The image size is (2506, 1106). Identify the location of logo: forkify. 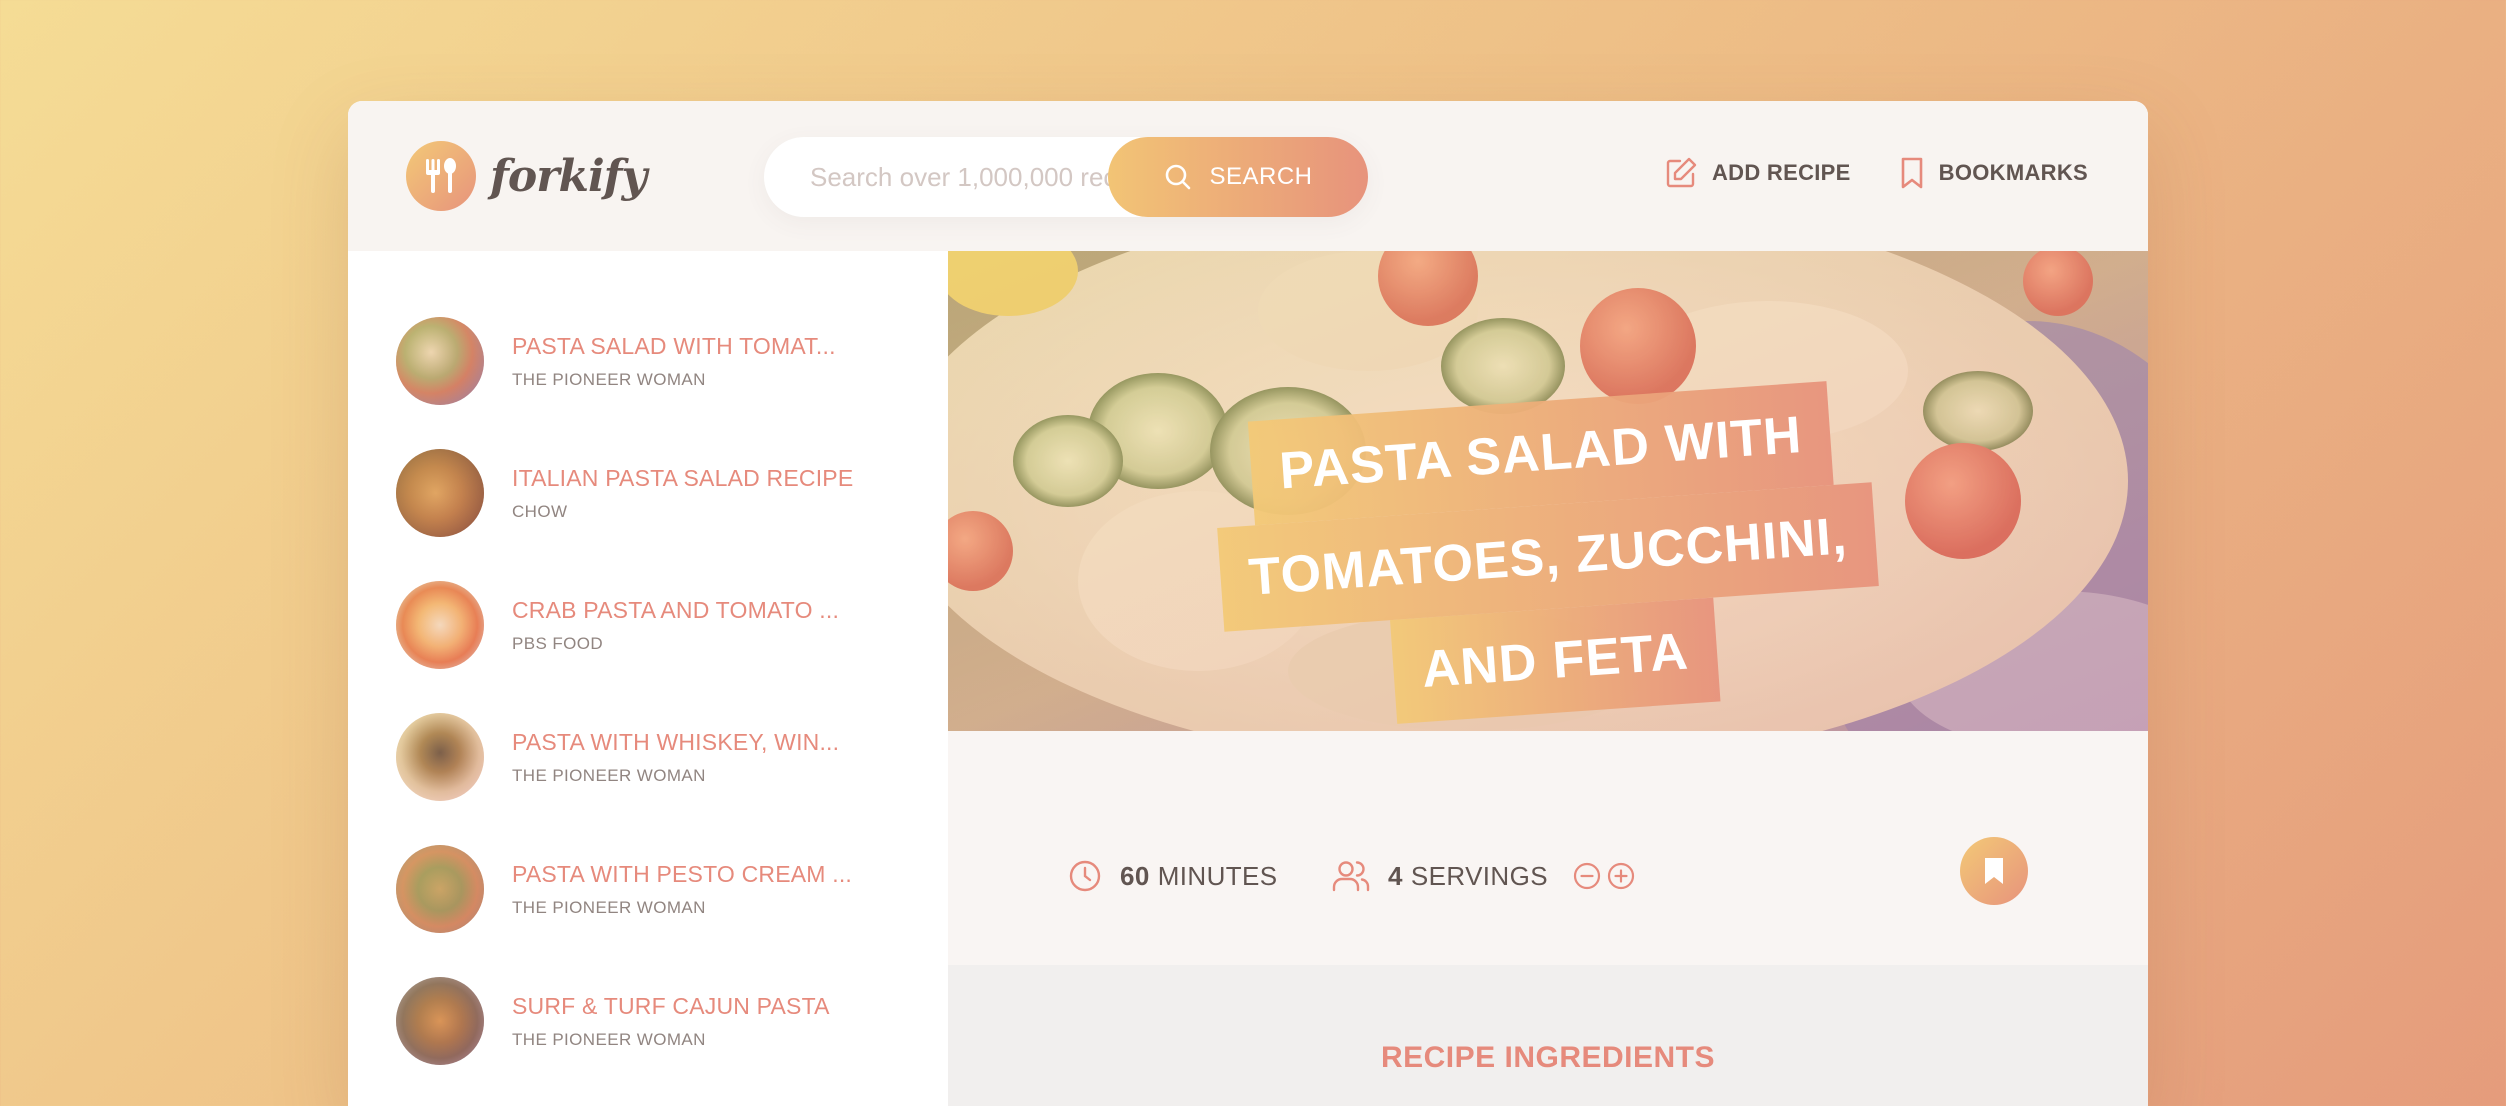
(526, 176).